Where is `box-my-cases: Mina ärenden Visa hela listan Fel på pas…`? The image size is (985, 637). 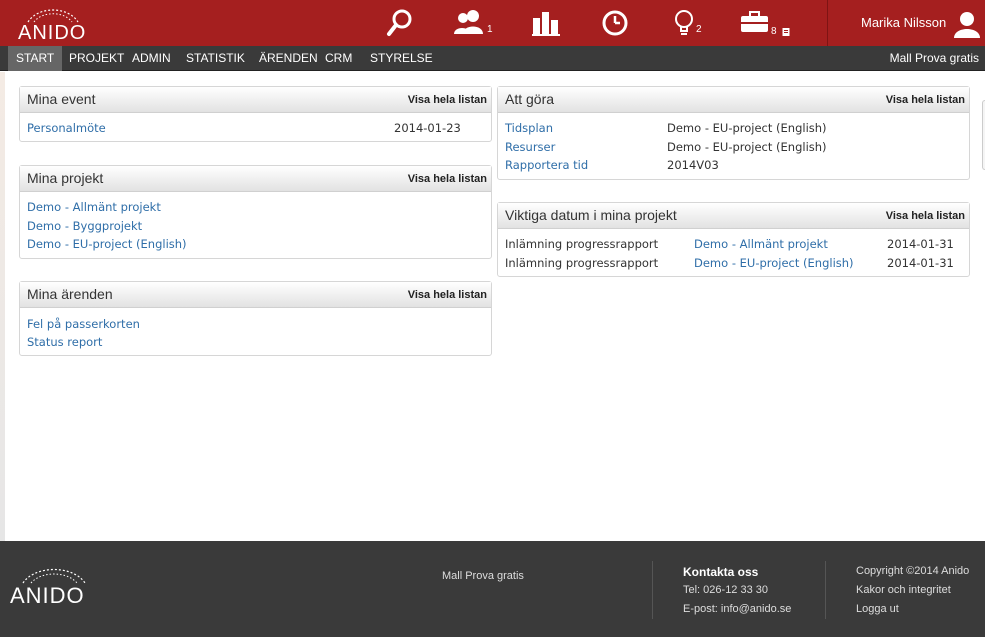 box-my-cases: Mina ärenden Visa hela listan Fel på pas… is located at coordinates (255, 318).